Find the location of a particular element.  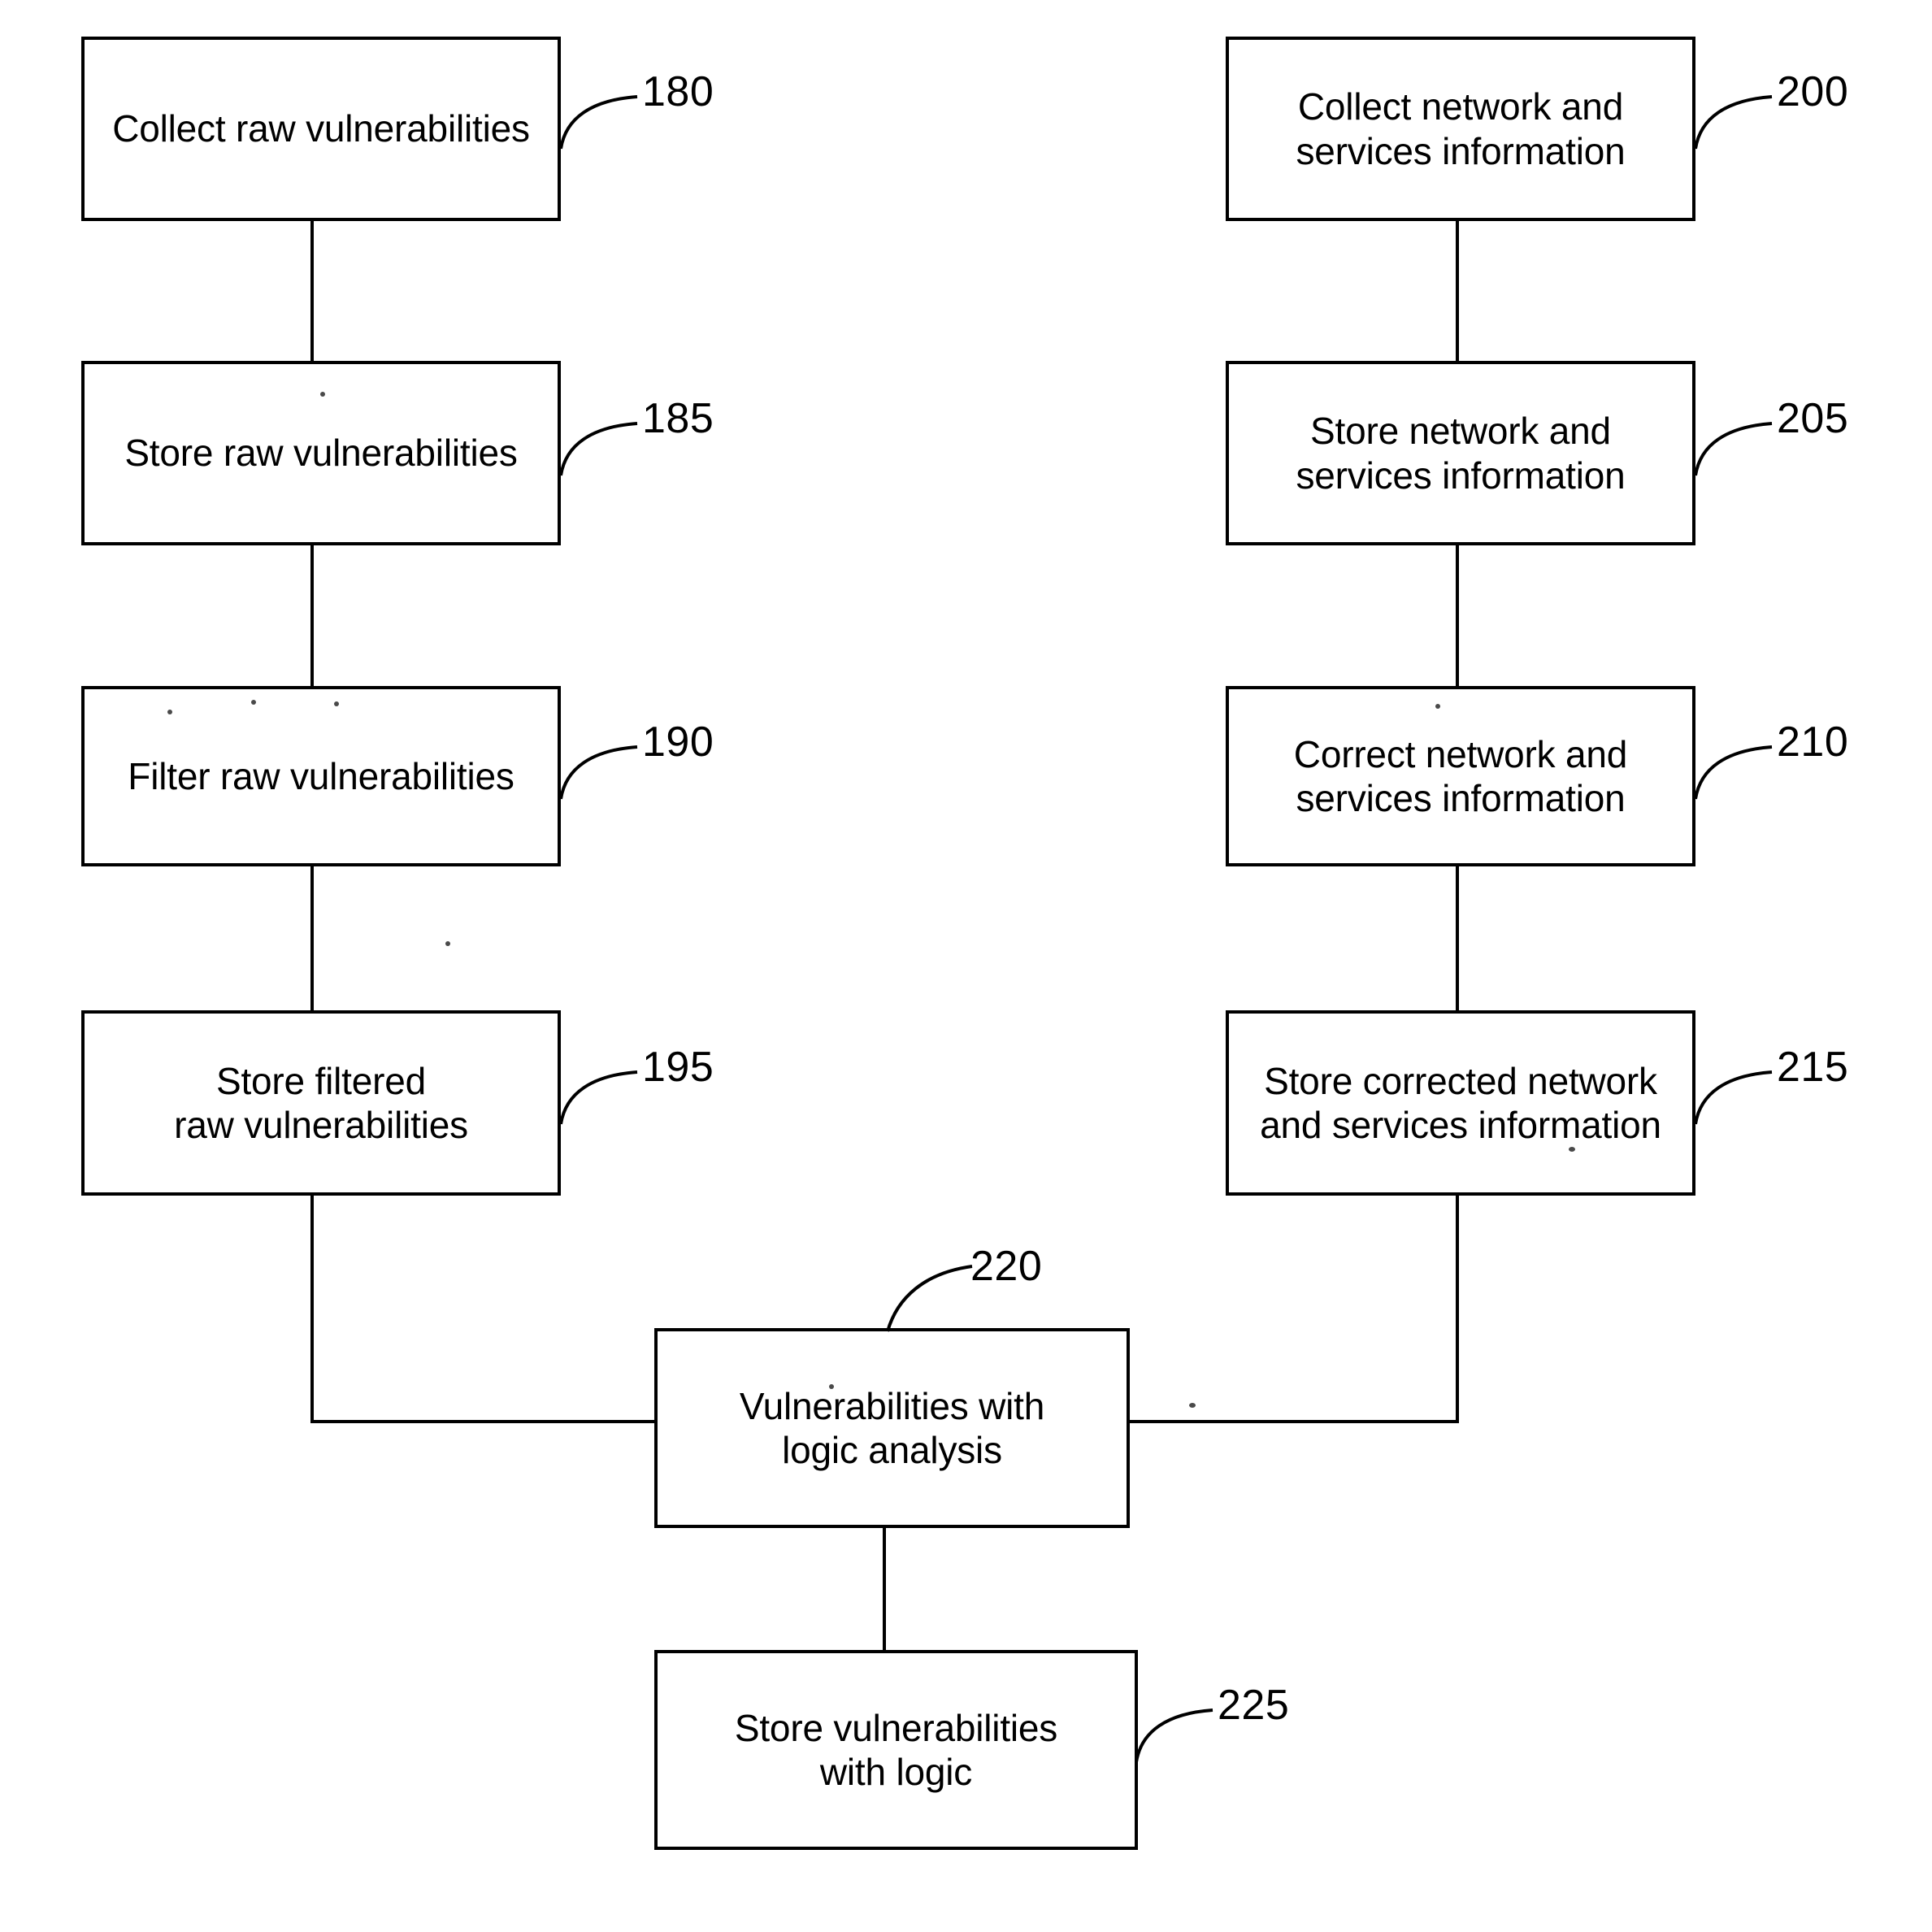

ref-number-200: 200 is located at coordinates (1813, 91).